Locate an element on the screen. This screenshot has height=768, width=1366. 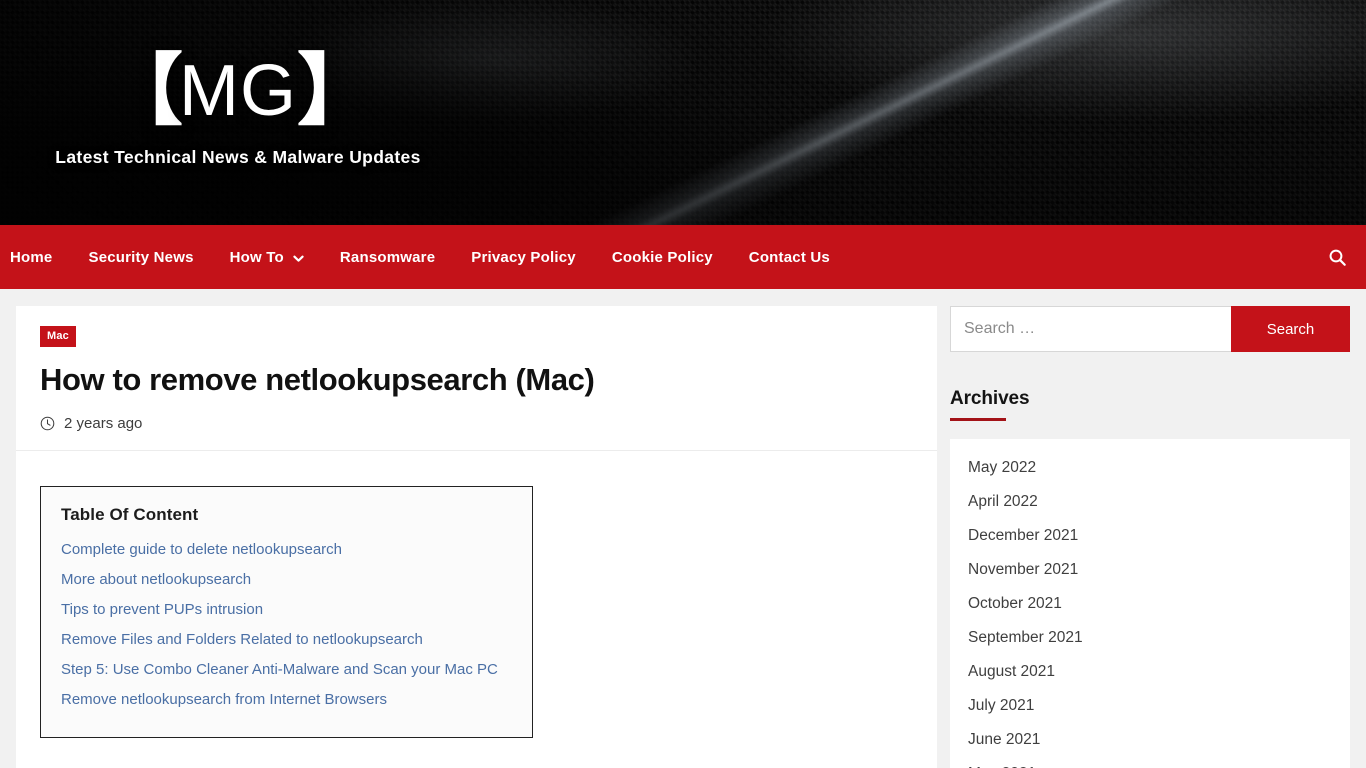
archive-item-august-2021: August 2021 is located at coordinates (1150, 672).